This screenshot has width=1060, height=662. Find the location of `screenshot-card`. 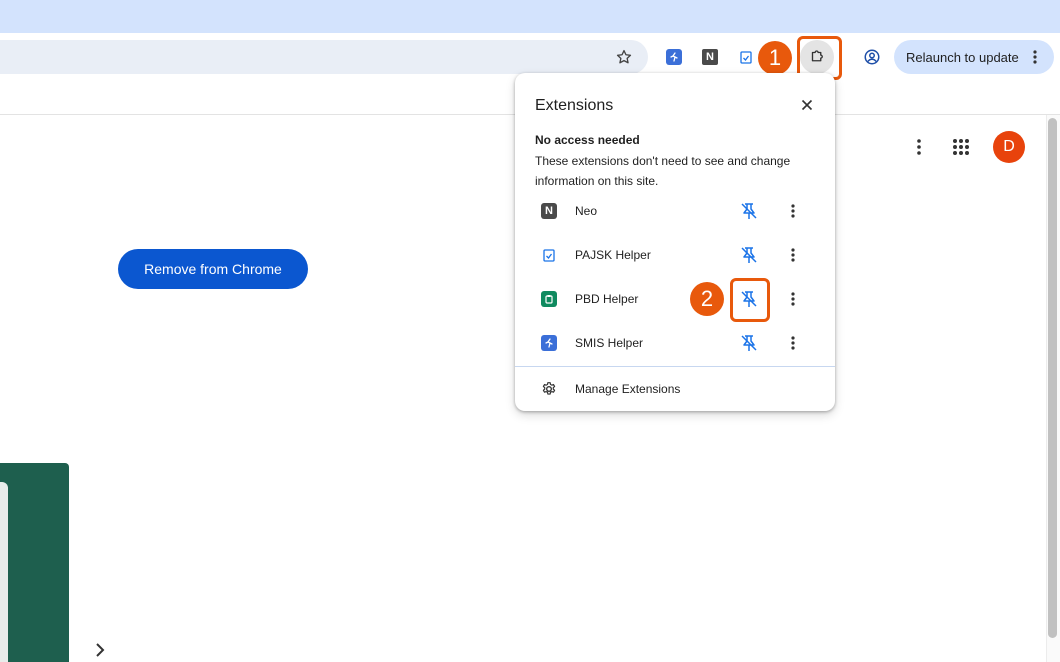

screenshot-card is located at coordinates (34, 562).